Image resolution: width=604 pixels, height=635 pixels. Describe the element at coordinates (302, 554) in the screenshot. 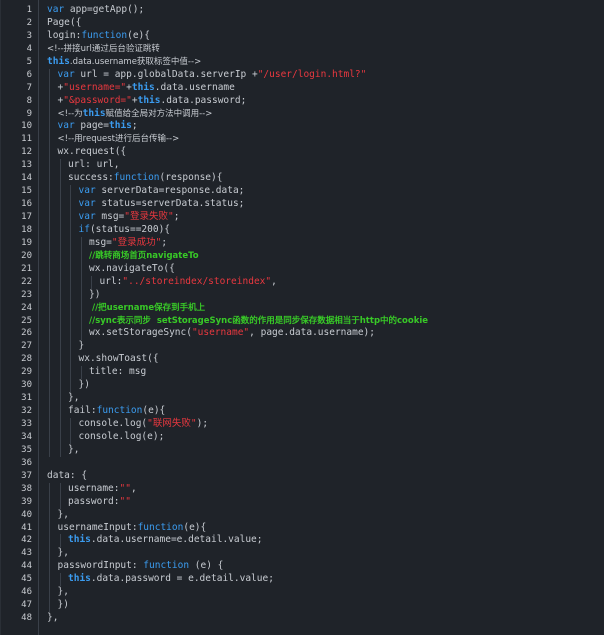

I see `code-line: 43},` at that location.